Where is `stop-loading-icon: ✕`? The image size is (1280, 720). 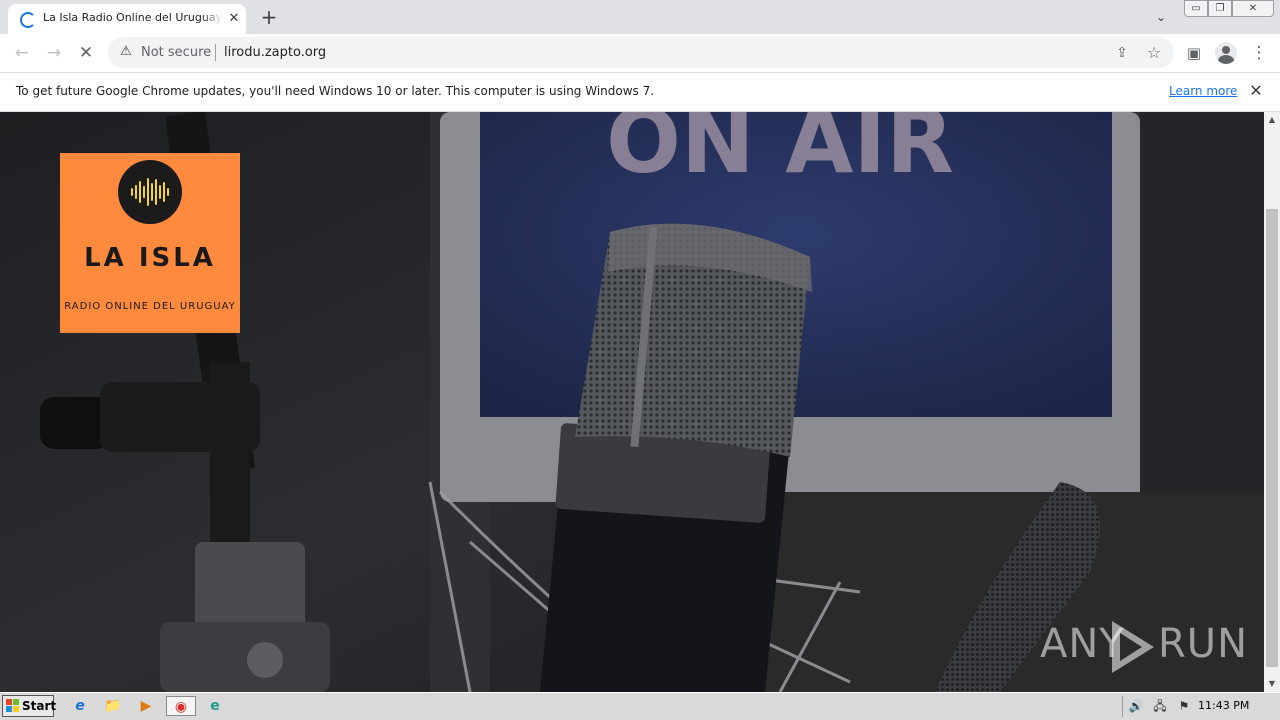
stop-loading-icon: ✕ is located at coordinates (86, 53).